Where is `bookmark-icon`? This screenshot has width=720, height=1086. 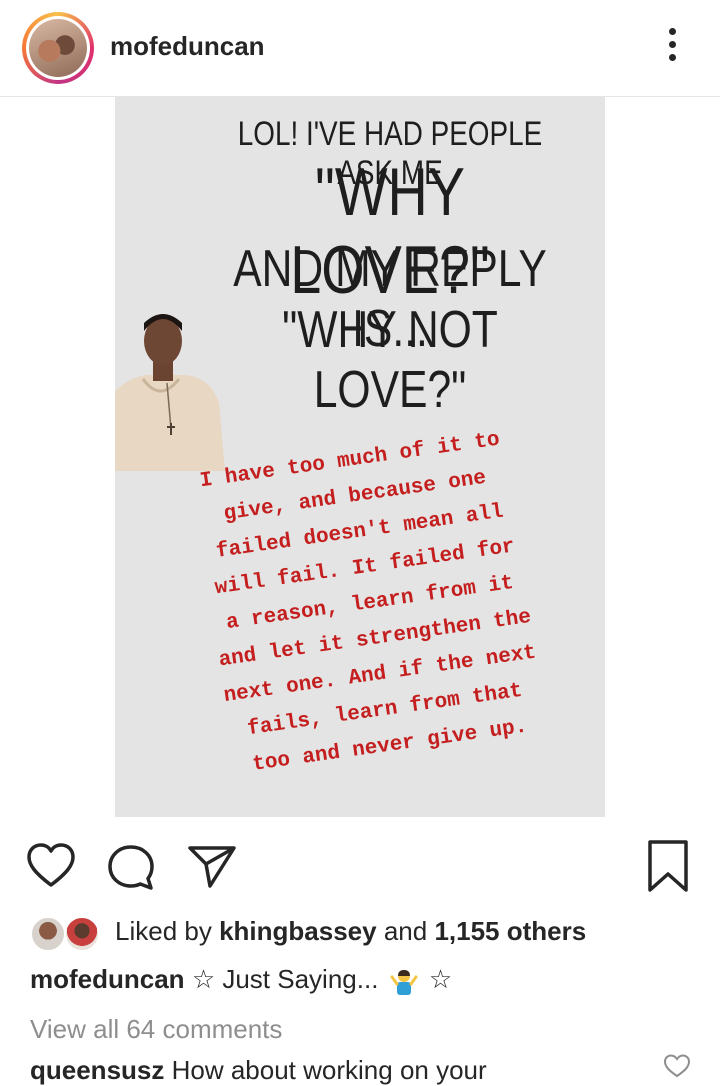 bookmark-icon is located at coordinates (668, 866).